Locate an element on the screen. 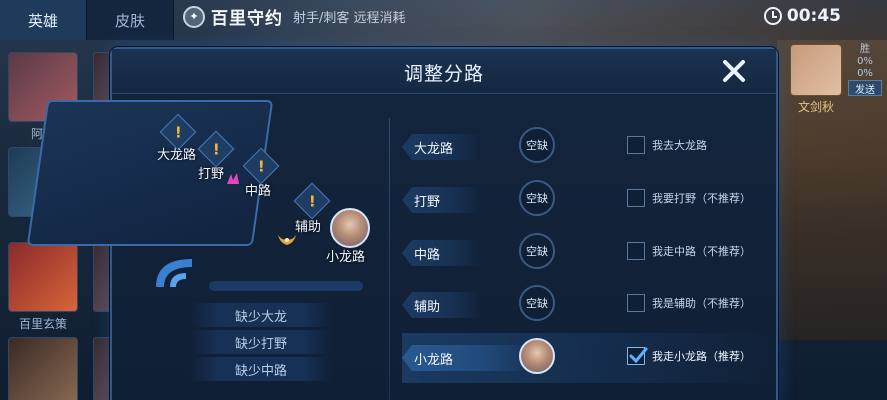 The image size is (887, 400). hero-skin-tabs: 英雄 皮肤 is located at coordinates (87, 20).